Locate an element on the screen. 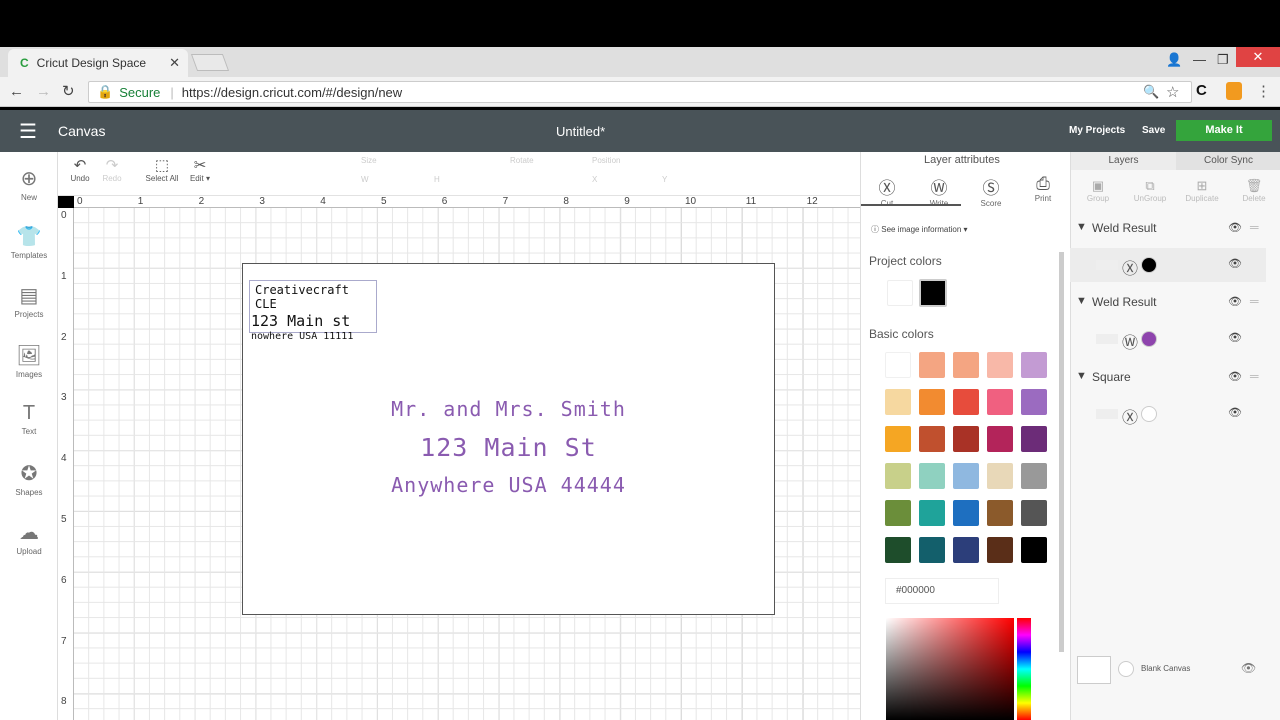 The image size is (1280, 720). hide-canvas-icon: 👁 is located at coordinates (1248, 668).